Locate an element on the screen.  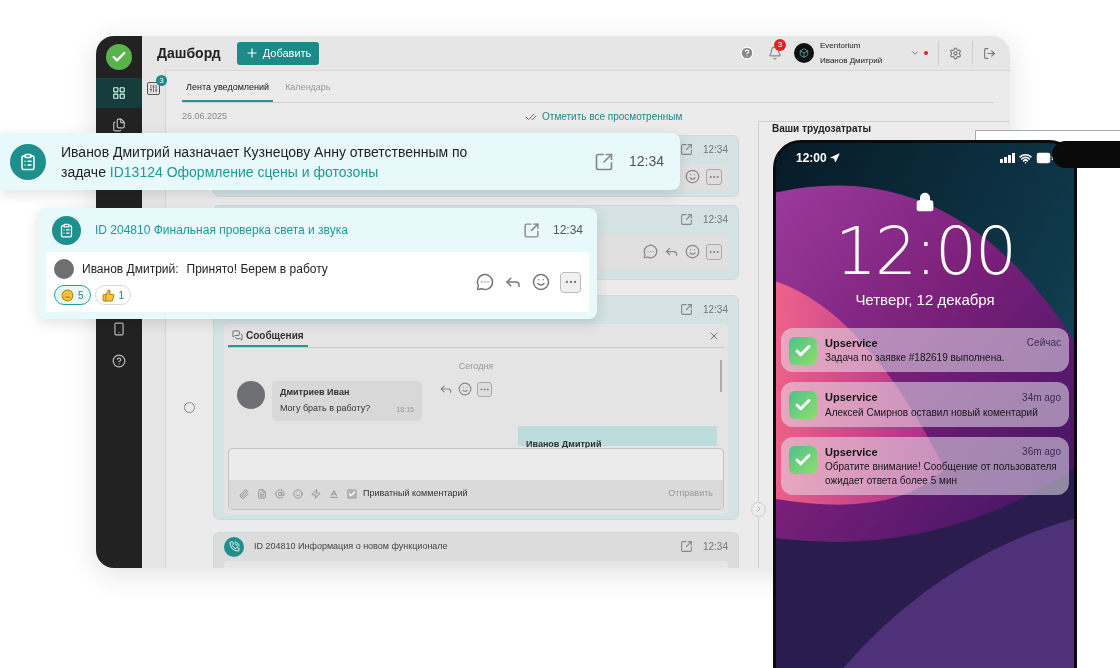
status-time: 12:00 is located at coordinates (811, 158).